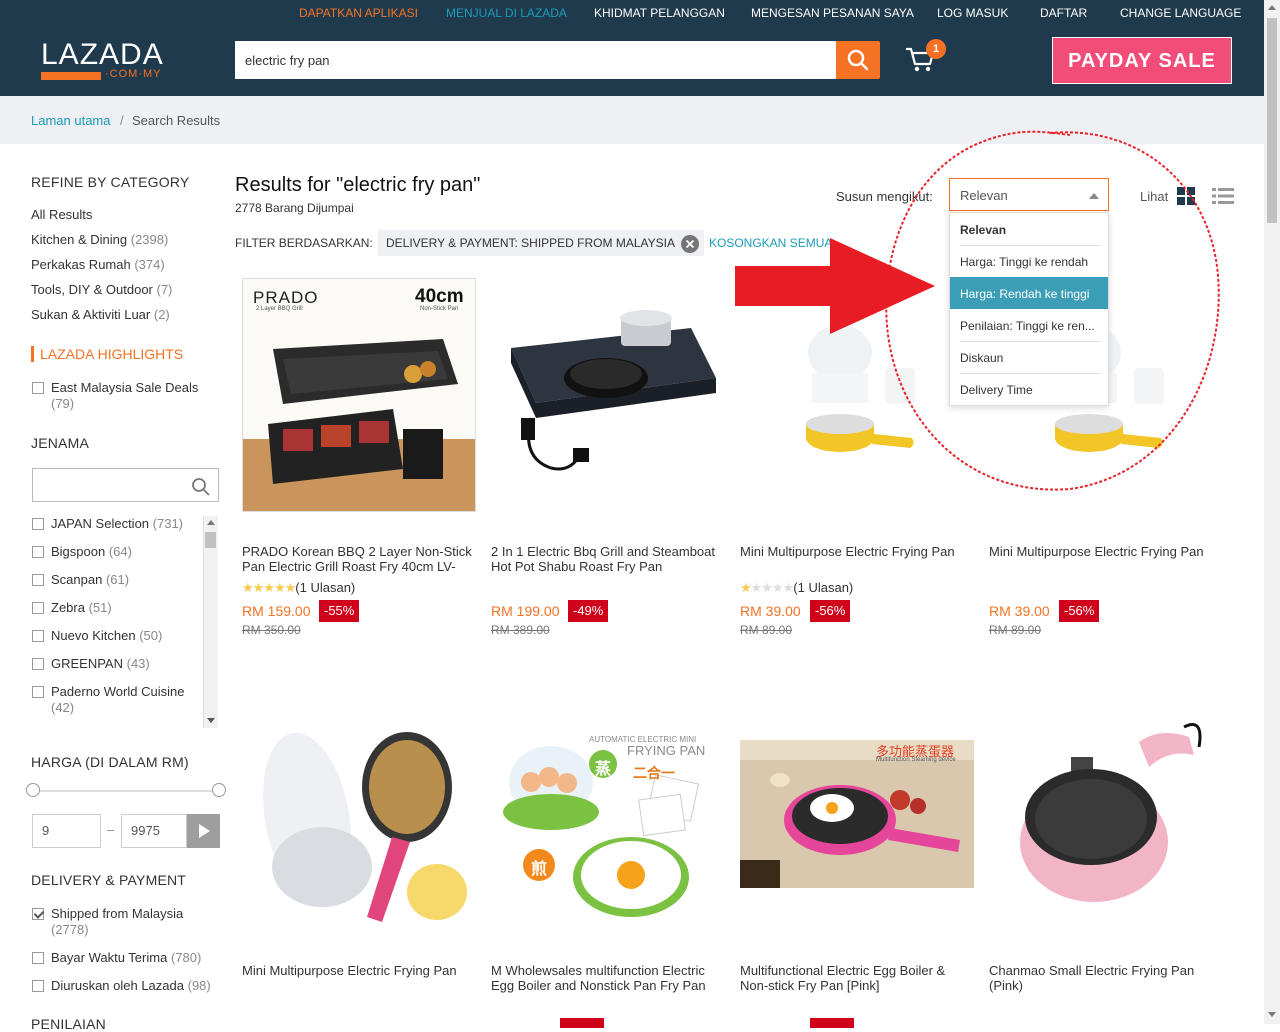 This screenshot has width=1280, height=1032. Describe the element at coordinates (1142, 60) in the screenshot. I see `payday-sale-banner: PAYDAY SALE` at that location.